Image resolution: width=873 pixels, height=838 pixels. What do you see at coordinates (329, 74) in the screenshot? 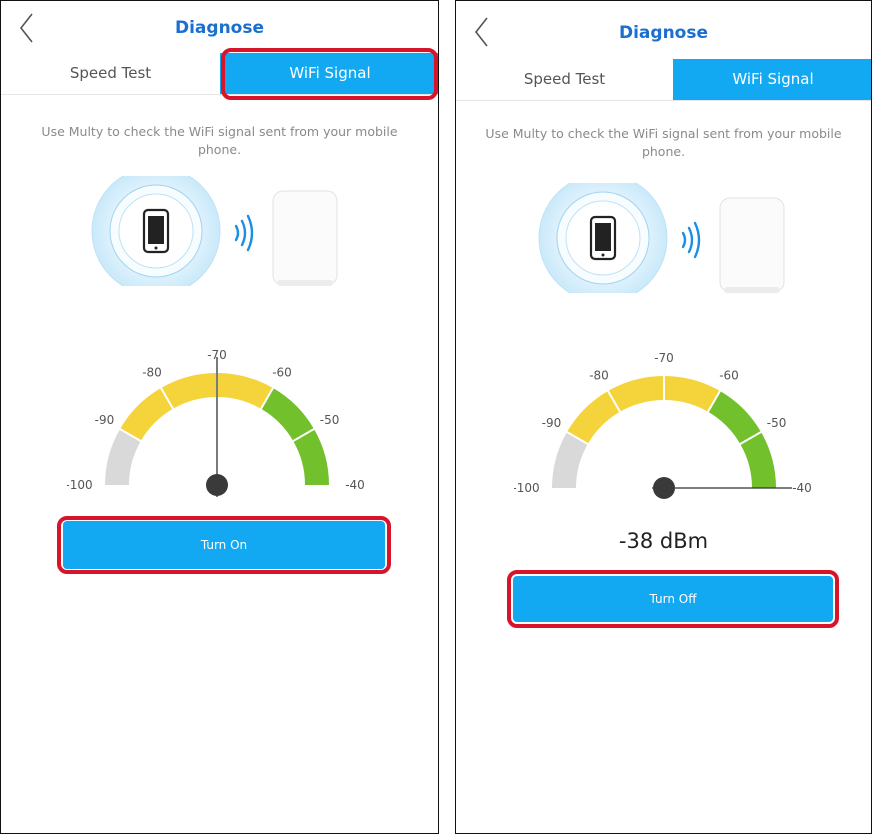
I see `highlight-wifi-signal-tab` at bounding box center [329, 74].